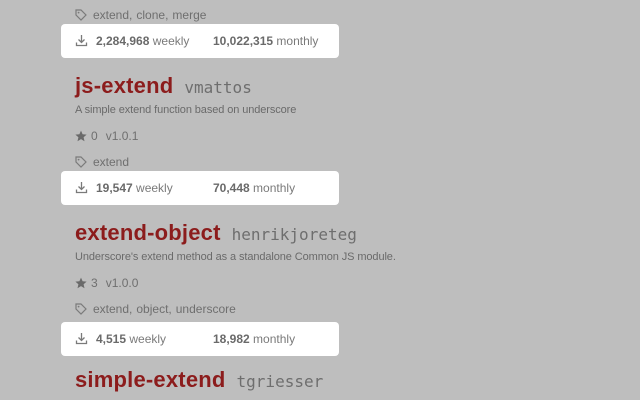 The image size is (640, 400). Describe the element at coordinates (243, 41) in the screenshot. I see `monthly-downloads-count: 10,022,315` at that location.